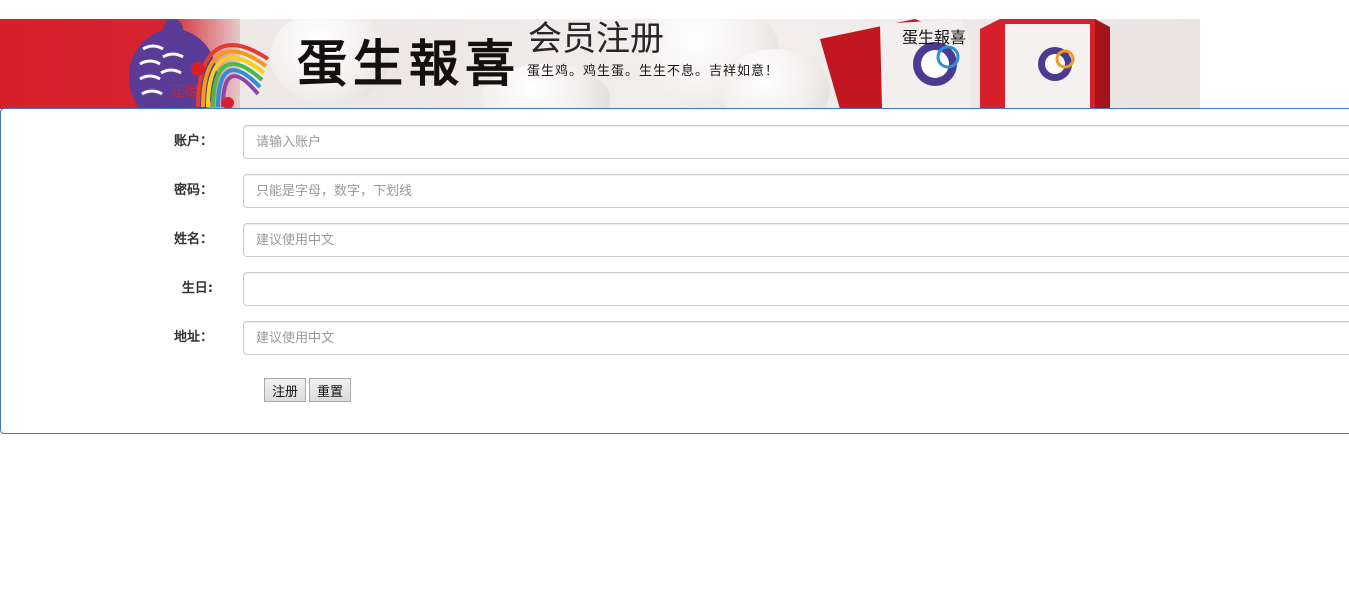 The image size is (1349, 607). What do you see at coordinates (965, 64) in the screenshot?
I see `gift-box-image: 蛋生報喜` at bounding box center [965, 64].